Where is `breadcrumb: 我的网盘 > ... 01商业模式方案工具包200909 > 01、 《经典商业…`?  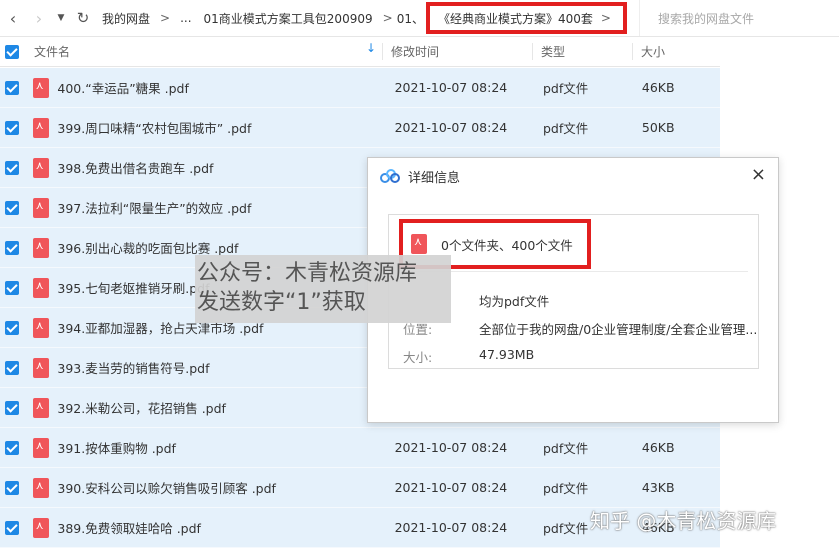
breadcrumb: 我的网盘 > ... 01商业模式方案工具包200909 > 01、 《经典商业… is located at coordinates (361, 18).